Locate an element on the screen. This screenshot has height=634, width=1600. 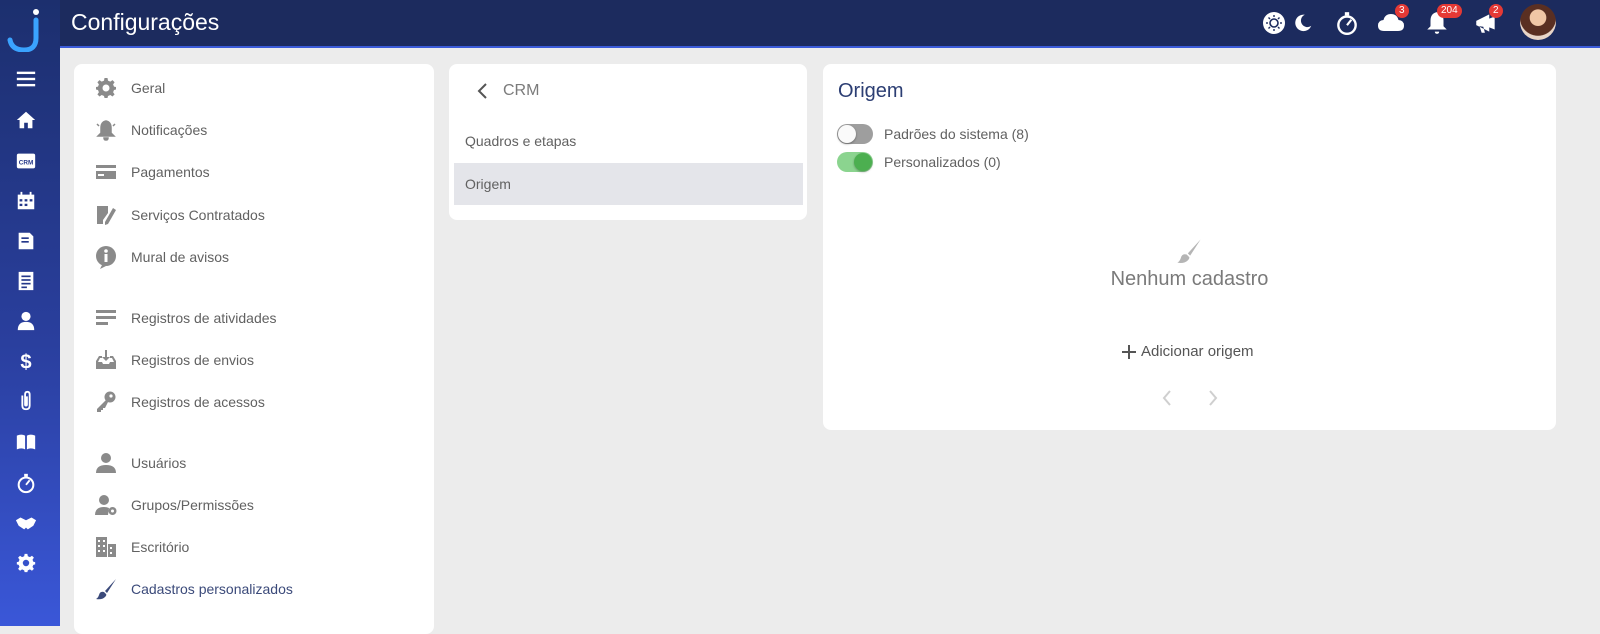
menu-item-label: Registros de acessos is located at coordinates (198, 402).